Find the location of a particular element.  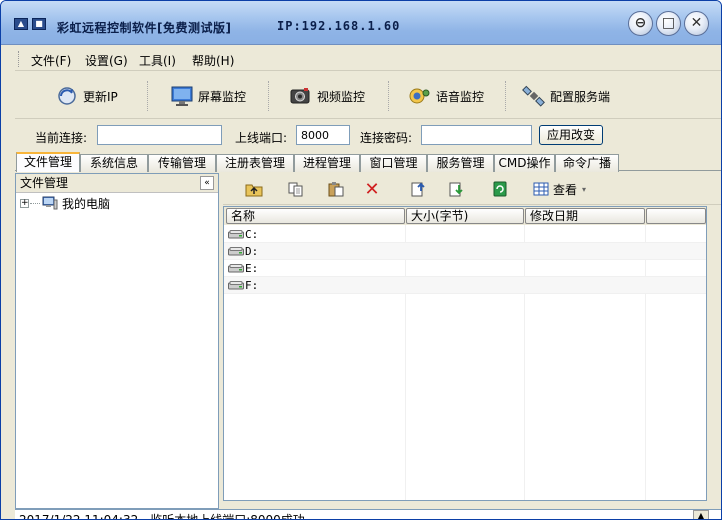

tab-process-manager: 进程管理 is located at coordinates (327, 163).